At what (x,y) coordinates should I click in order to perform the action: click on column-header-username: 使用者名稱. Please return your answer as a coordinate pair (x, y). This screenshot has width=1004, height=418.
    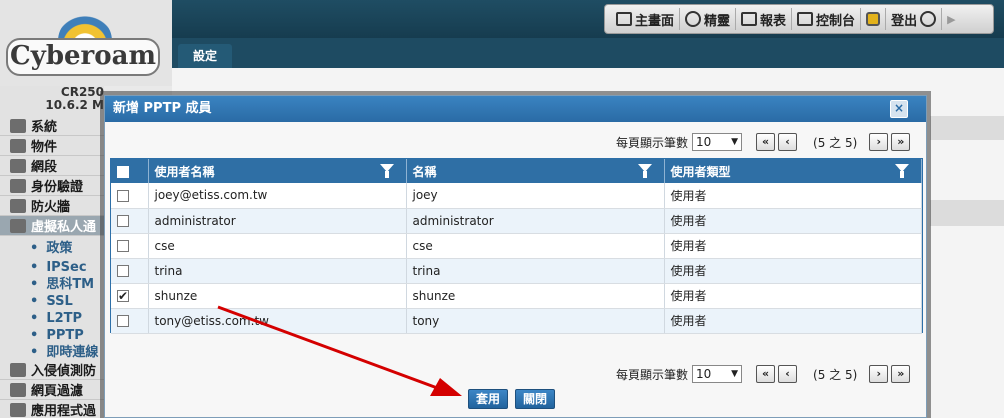
    Looking at the image, I should click on (277, 171).